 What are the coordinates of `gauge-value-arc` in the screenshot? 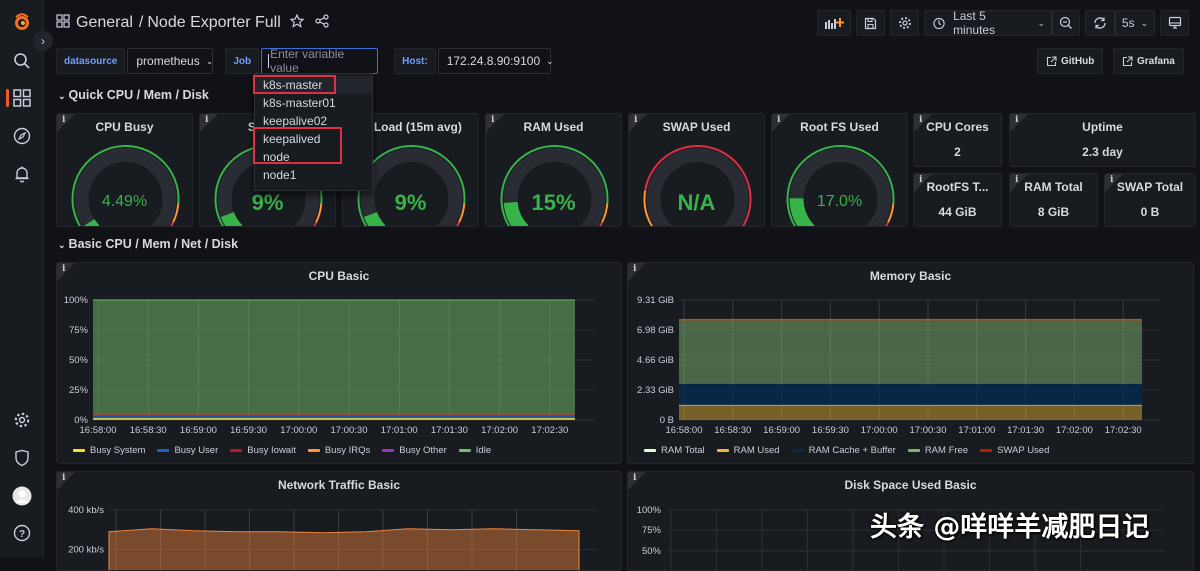 It's located at (232, 221).